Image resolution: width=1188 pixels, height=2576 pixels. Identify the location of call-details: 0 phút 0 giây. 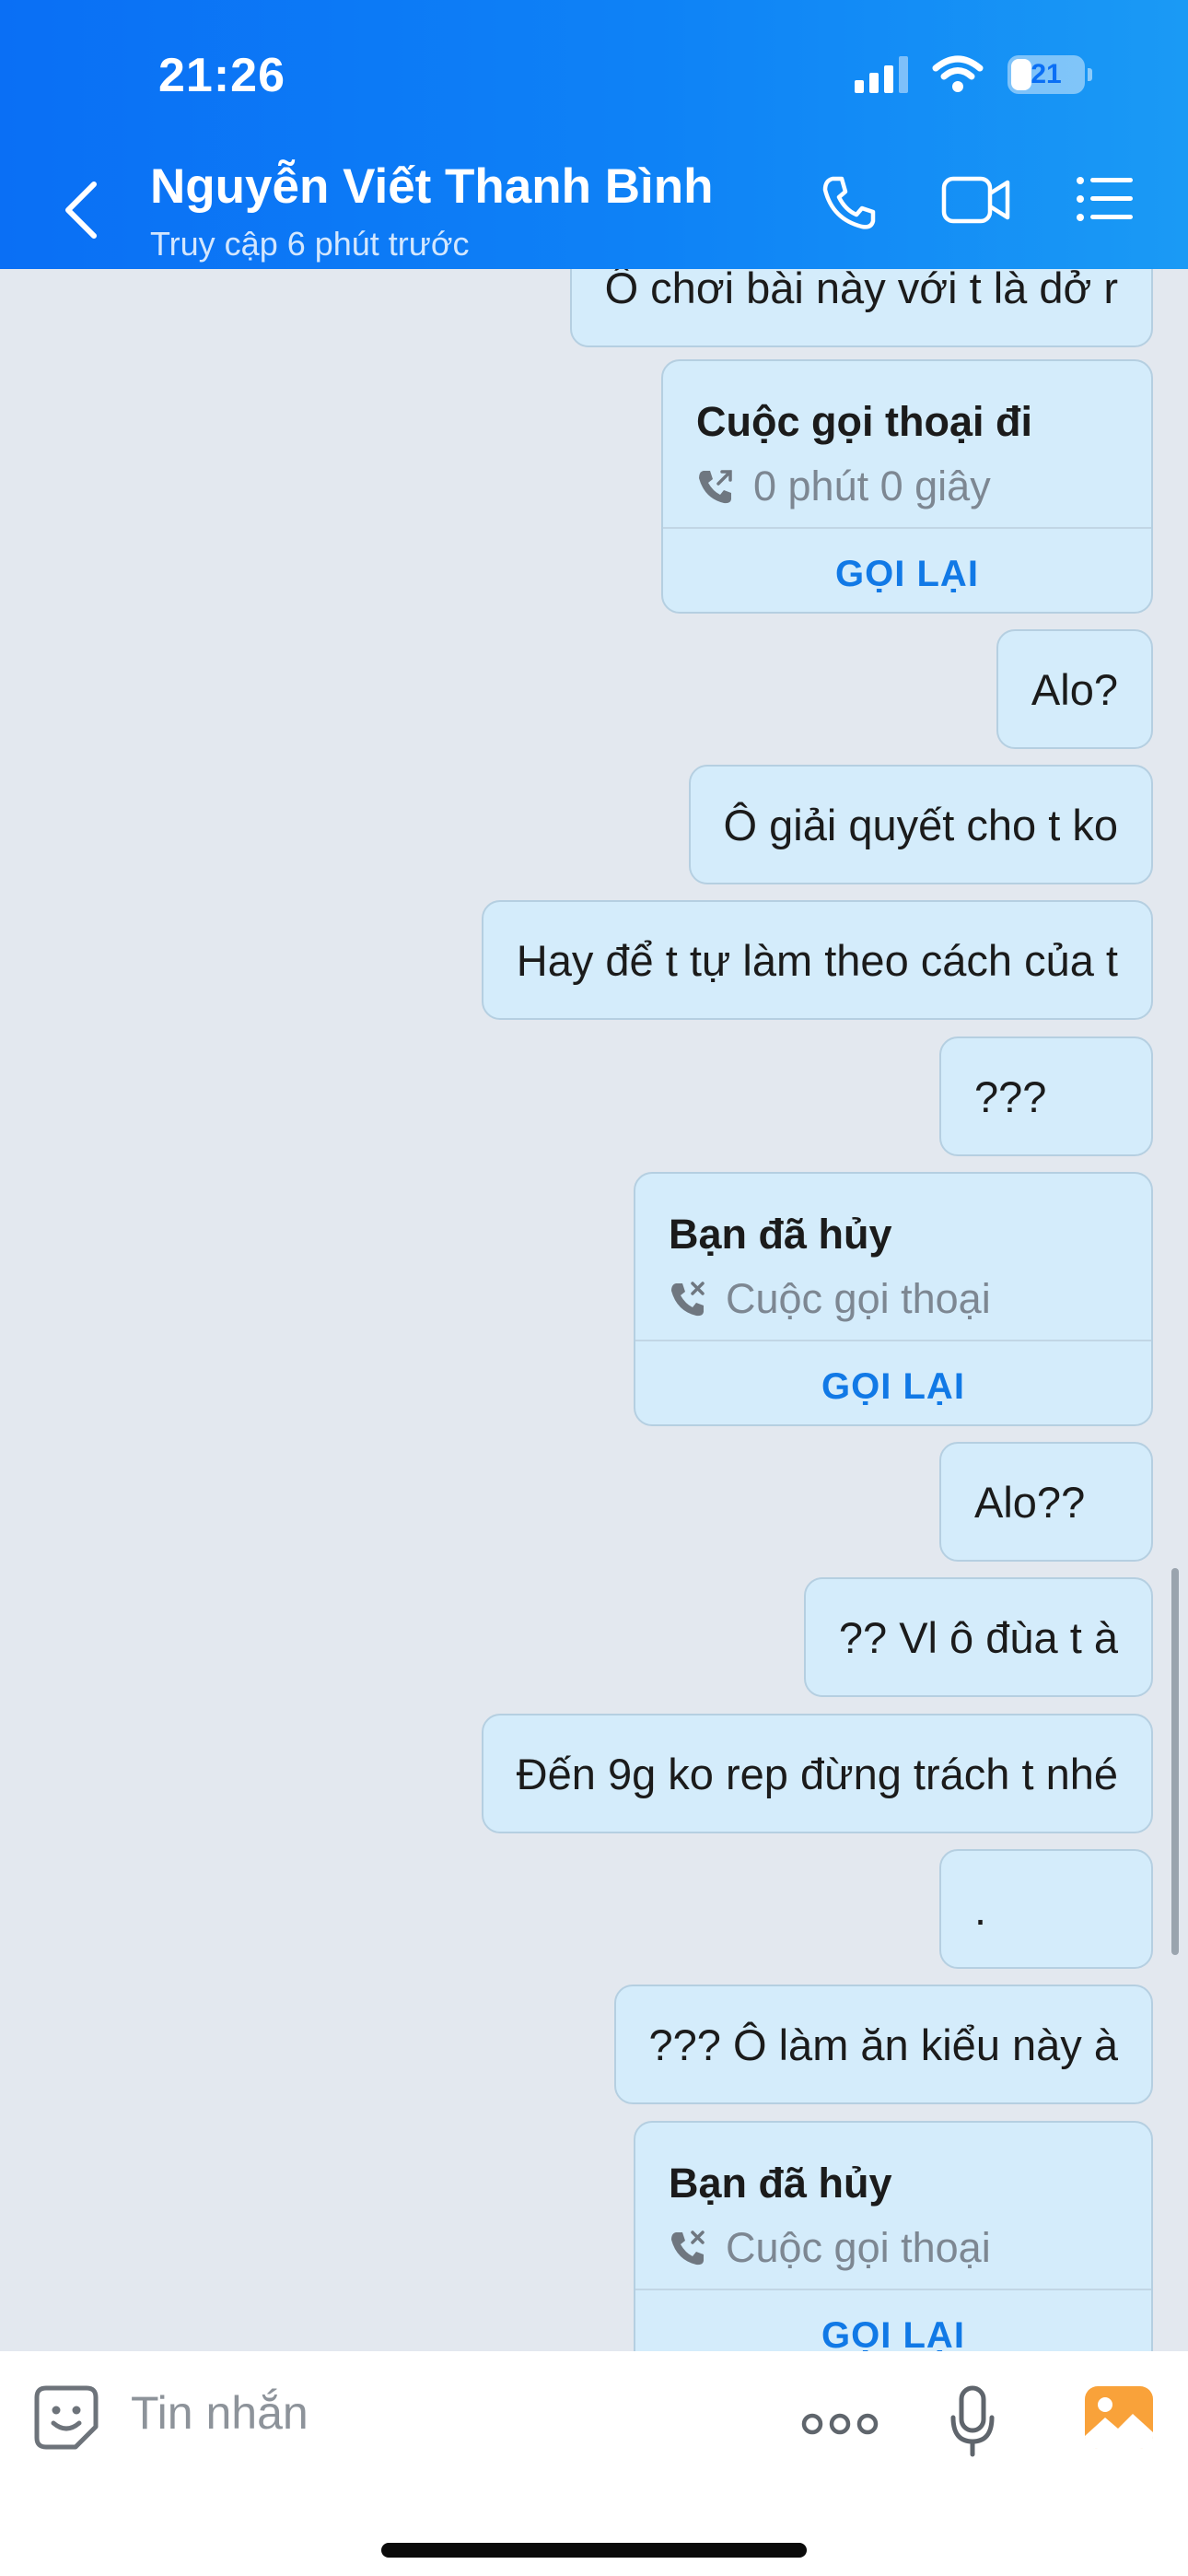
(843, 486).